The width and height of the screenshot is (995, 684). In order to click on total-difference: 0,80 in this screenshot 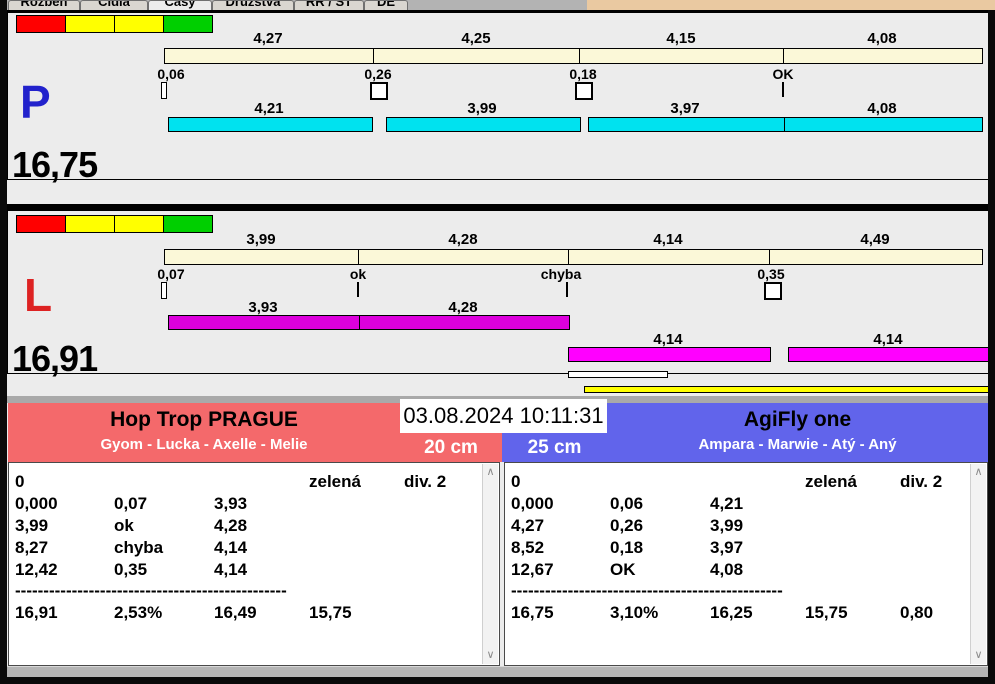, I will do `click(917, 612)`.